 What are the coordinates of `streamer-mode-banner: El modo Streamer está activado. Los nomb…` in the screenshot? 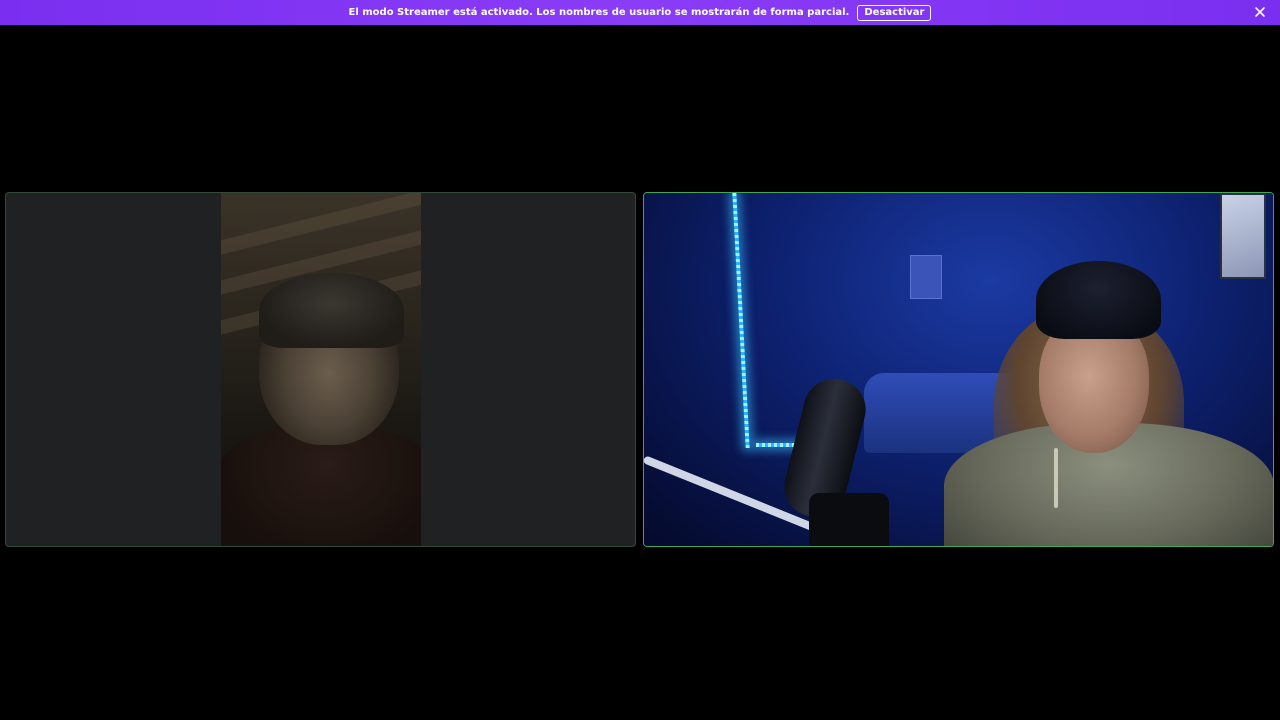 It's located at (640, 12).